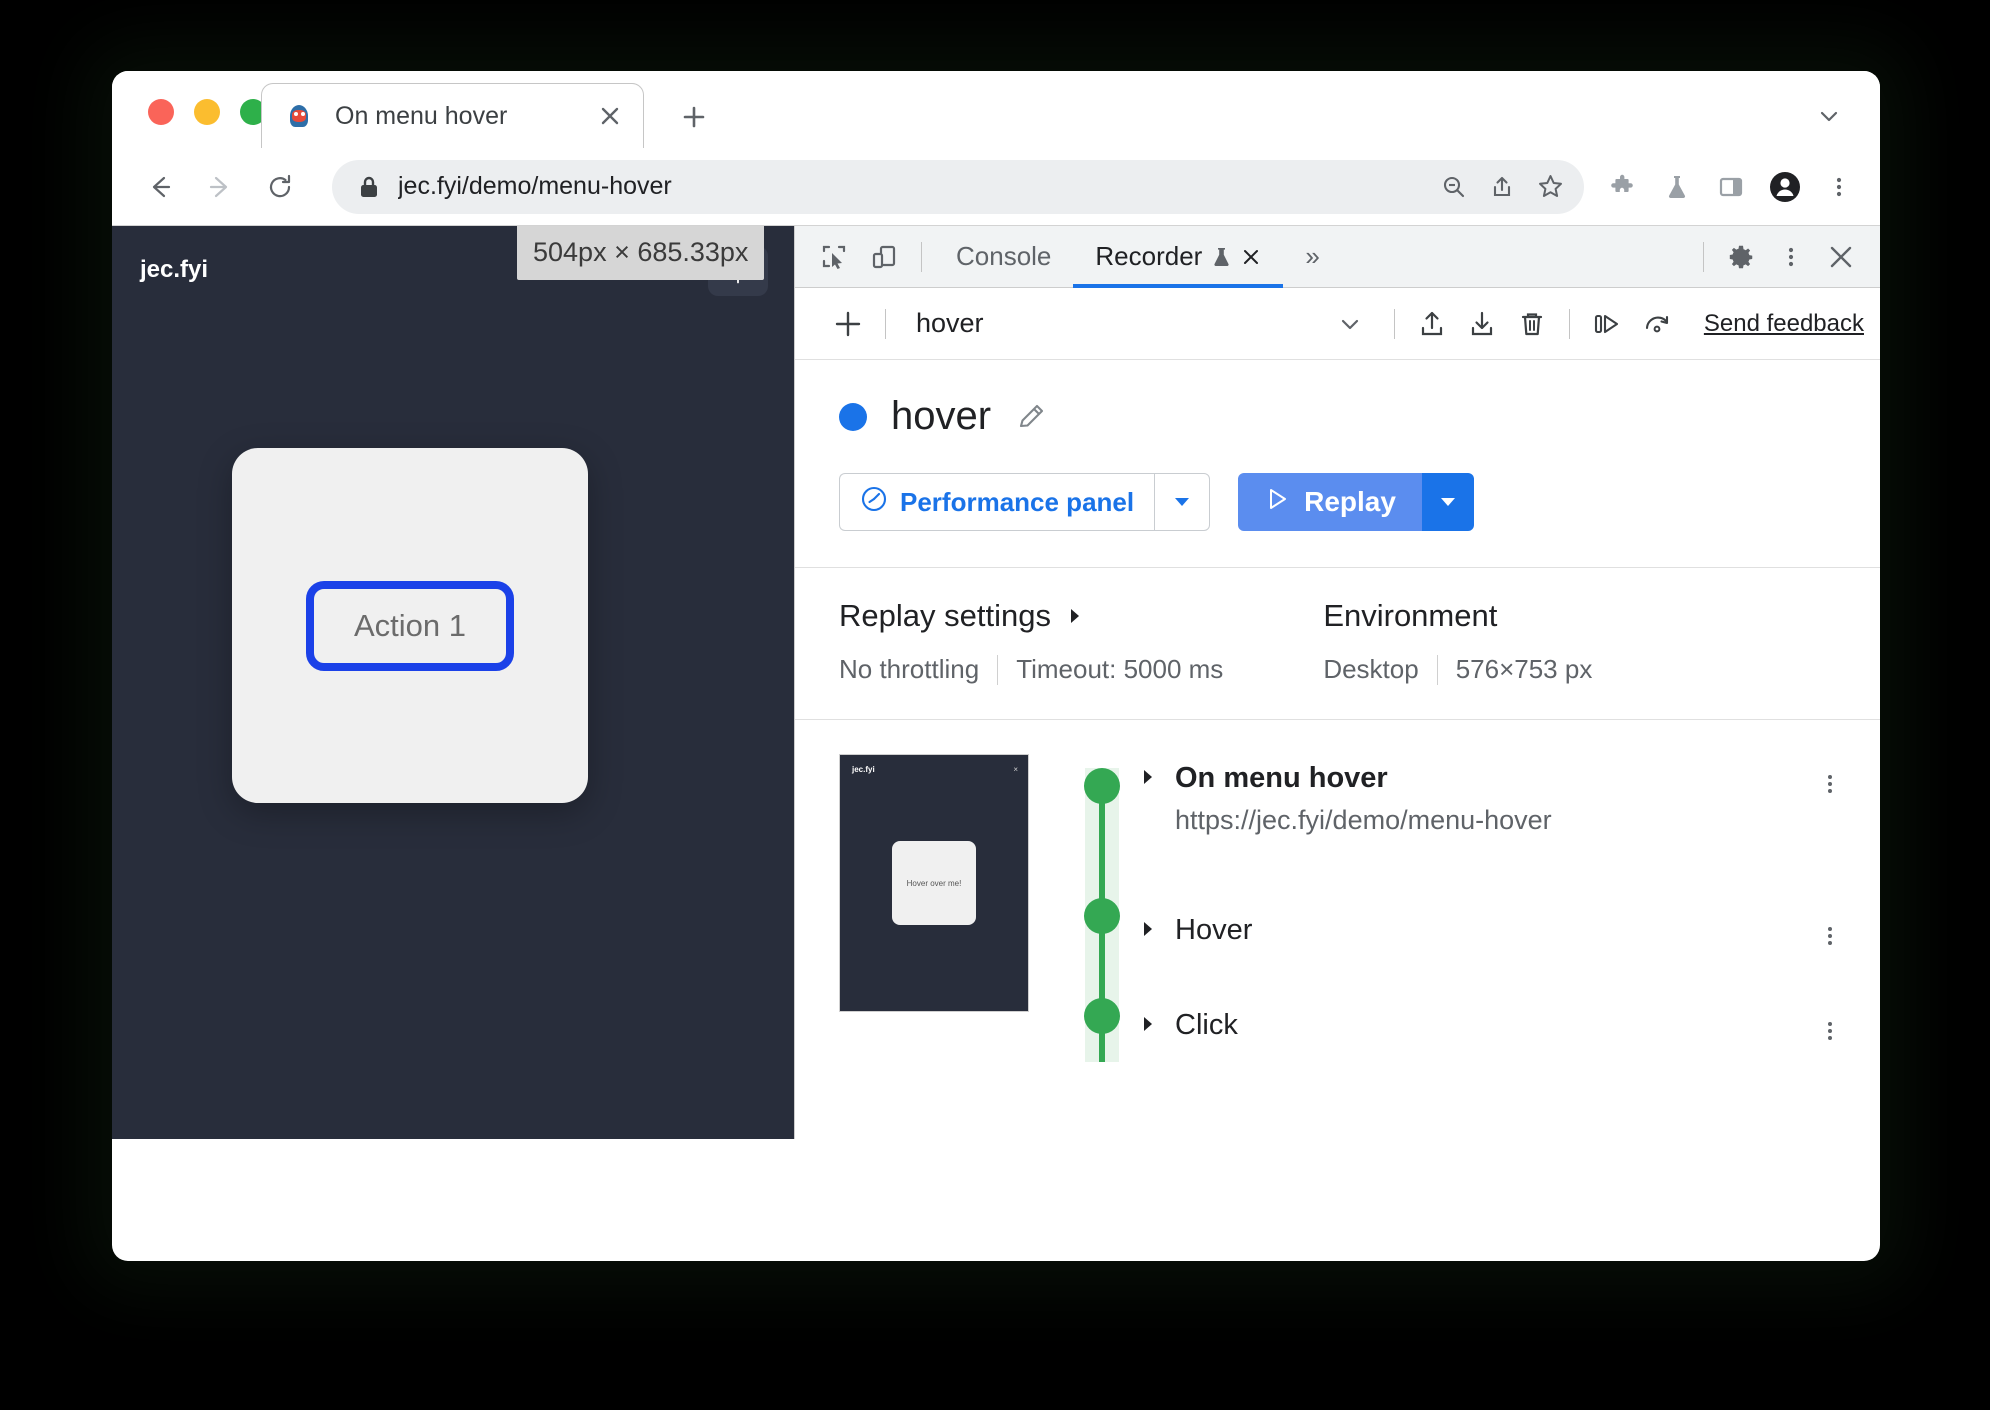 This screenshot has width=1990, height=1410. What do you see at coordinates (280, 187) in the screenshot?
I see `reload-icon` at bounding box center [280, 187].